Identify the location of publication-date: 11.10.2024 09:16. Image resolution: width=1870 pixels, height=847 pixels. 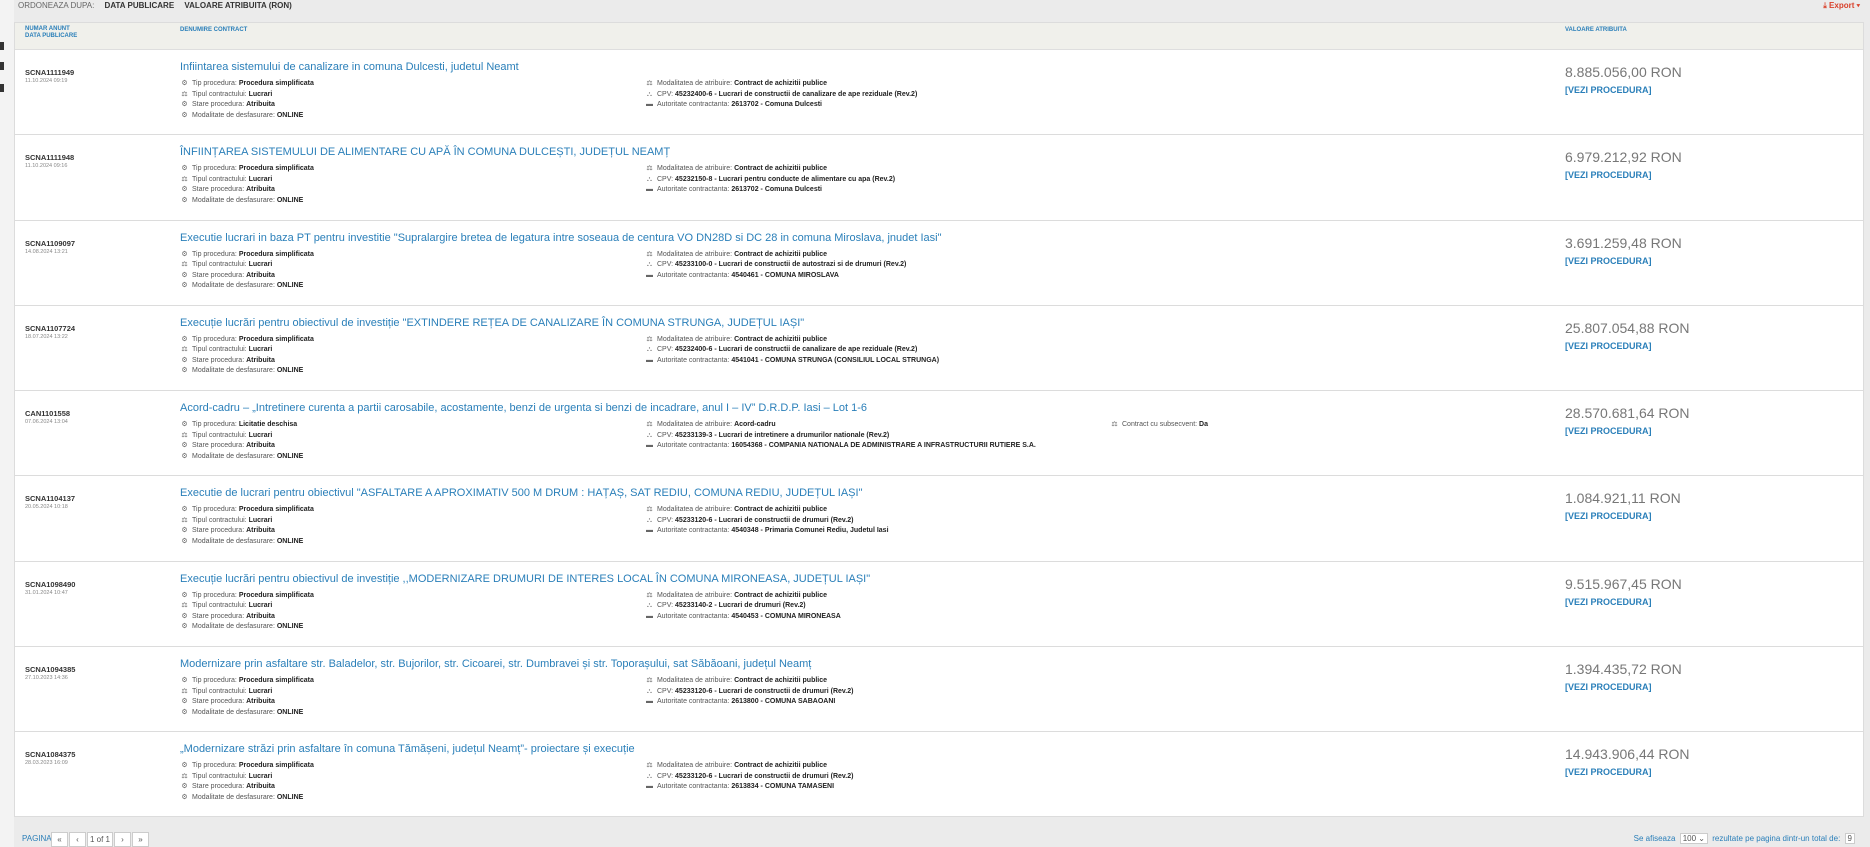
(46, 166).